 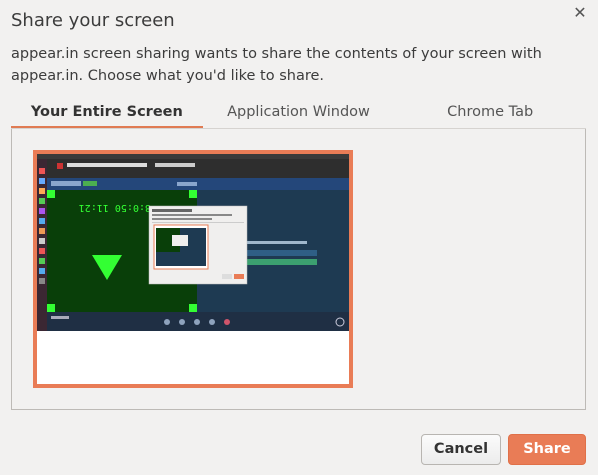 What do you see at coordinates (93, 20) in the screenshot?
I see `dialog-title: Share your screen` at bounding box center [93, 20].